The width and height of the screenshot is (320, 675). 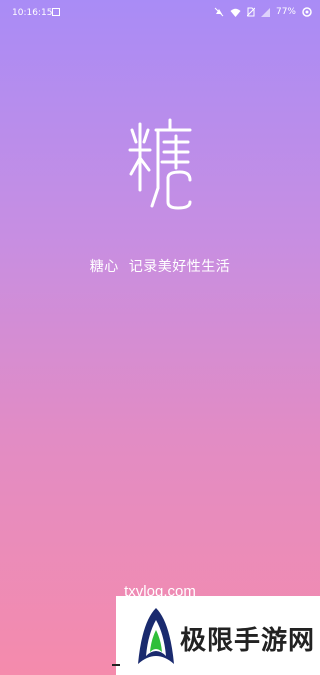 What do you see at coordinates (104, 267) in the screenshot?
I see `app-name: 糖心` at bounding box center [104, 267].